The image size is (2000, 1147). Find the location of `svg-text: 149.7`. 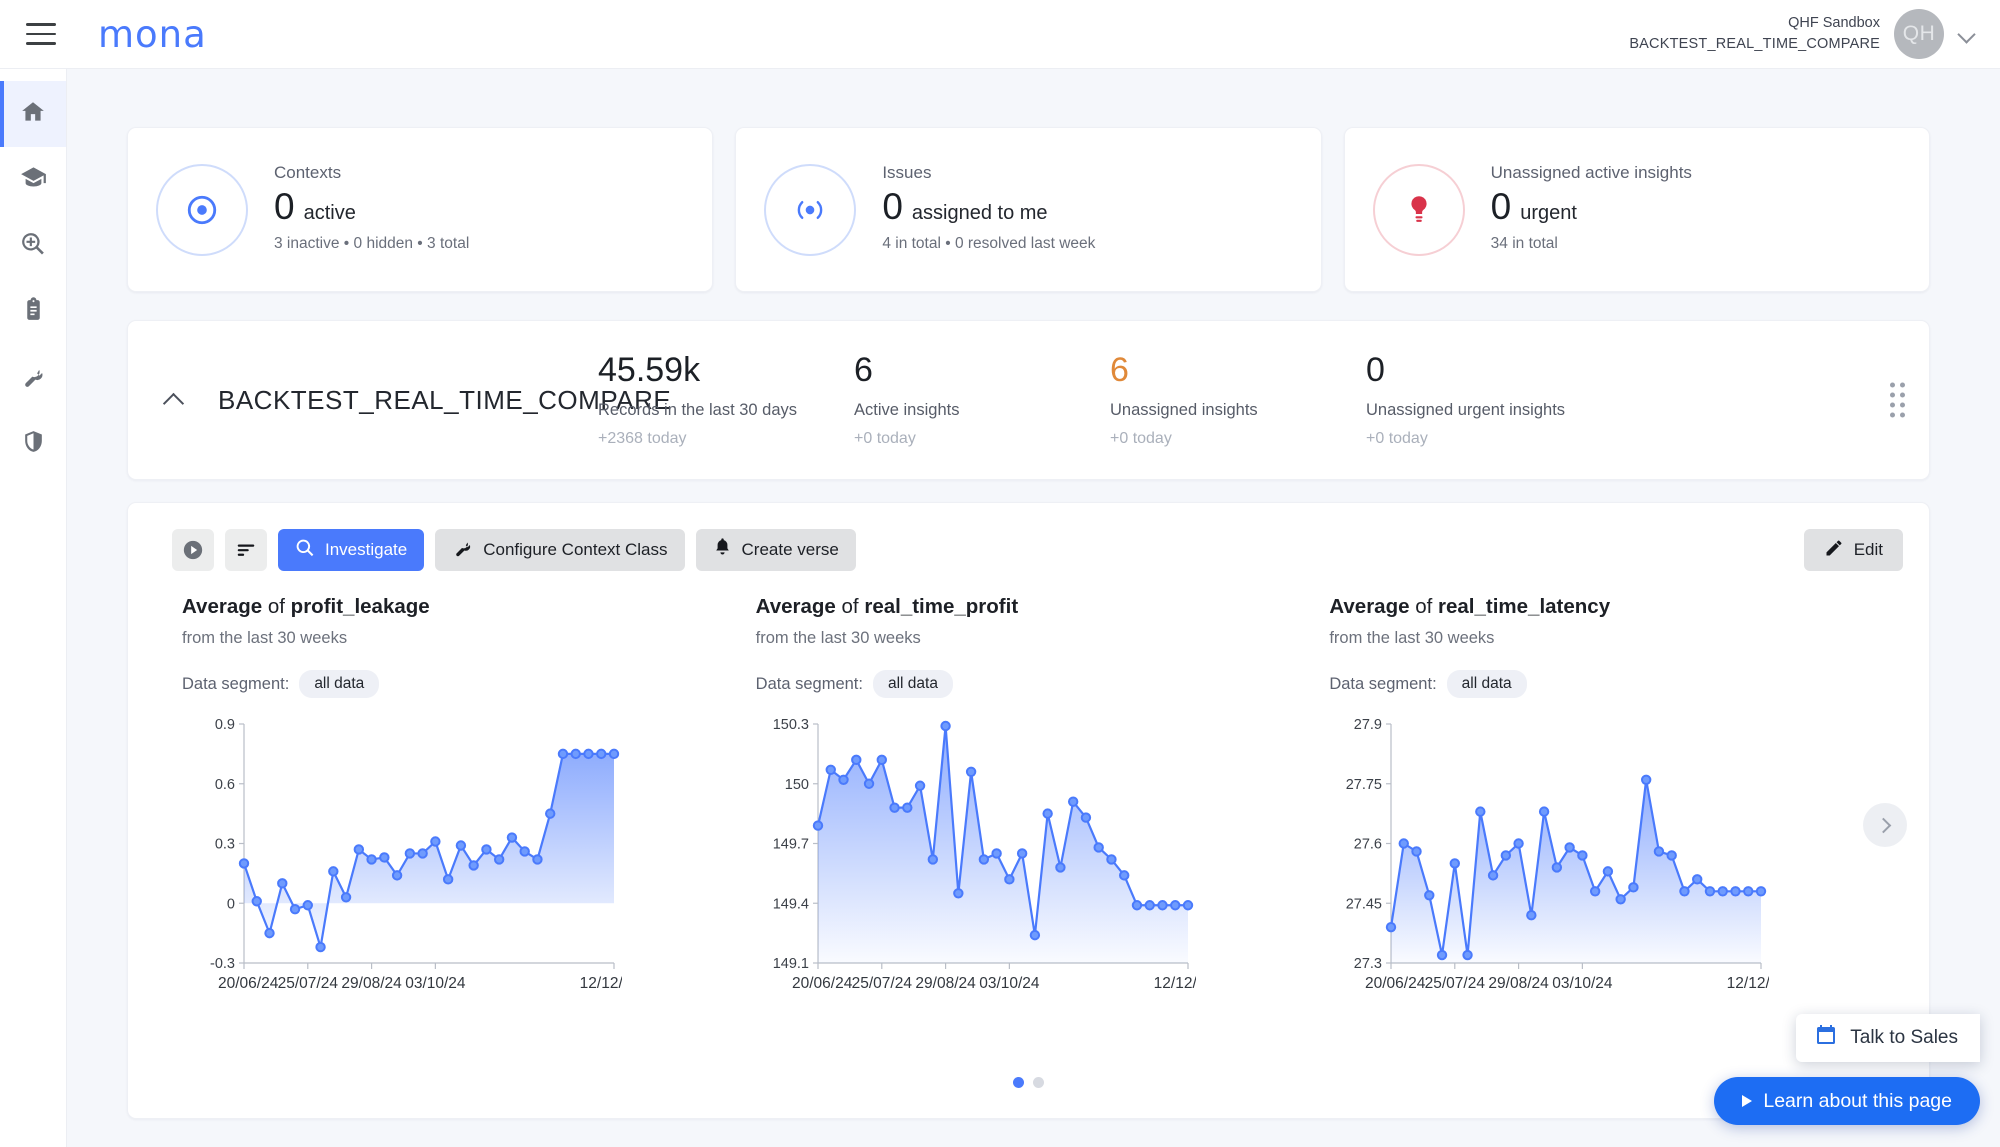

svg-text: 149.7 is located at coordinates (790, 845).